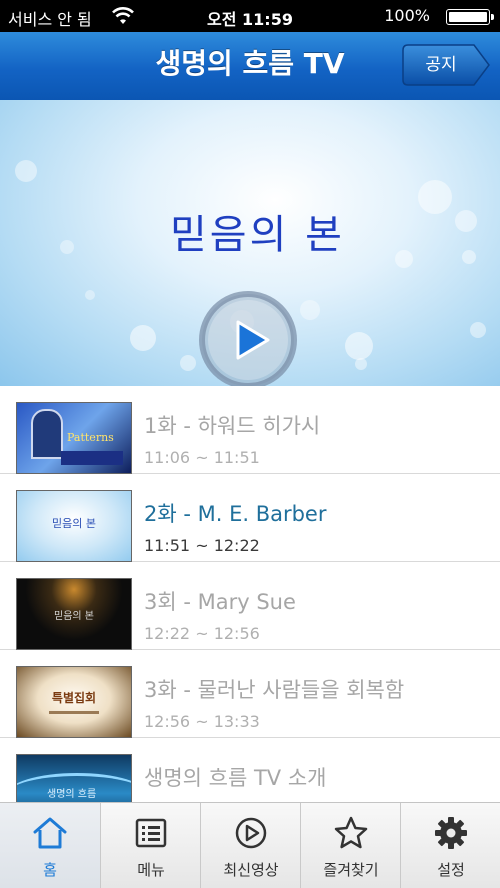  I want to click on tab-favorites-label: 즐겨찾기, so click(351, 870).